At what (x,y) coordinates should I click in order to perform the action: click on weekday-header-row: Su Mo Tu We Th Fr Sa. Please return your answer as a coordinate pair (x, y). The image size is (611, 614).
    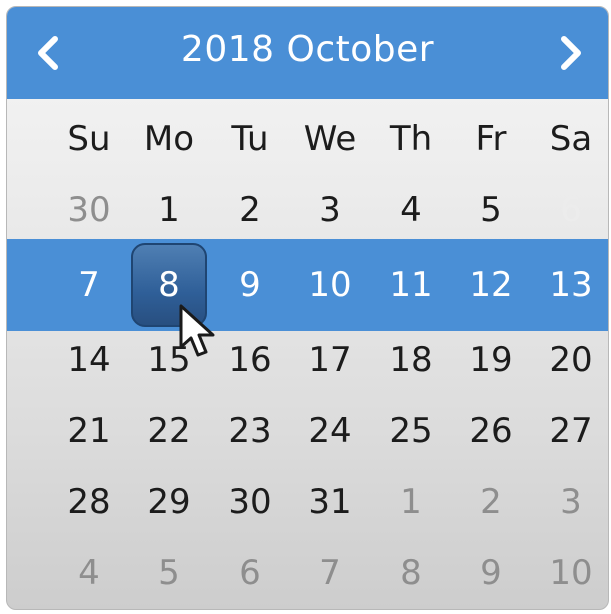
    Looking at the image, I should click on (307, 143).